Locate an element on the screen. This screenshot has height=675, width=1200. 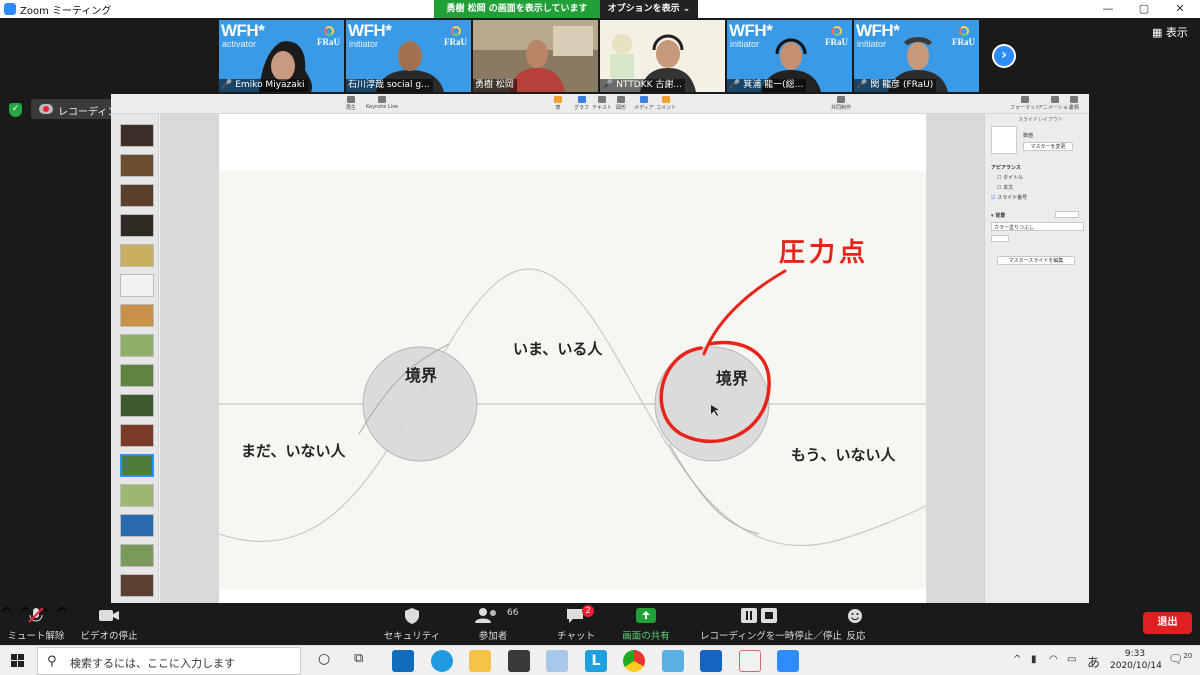
reactions-button: 反応 is located at coordinates (856, 624).